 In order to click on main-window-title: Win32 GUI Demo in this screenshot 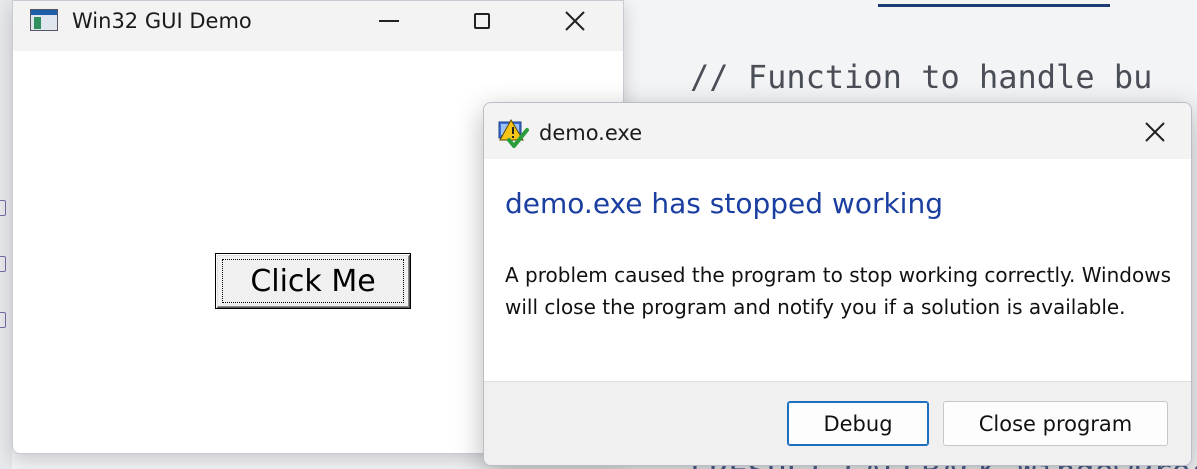, I will do `click(162, 21)`.